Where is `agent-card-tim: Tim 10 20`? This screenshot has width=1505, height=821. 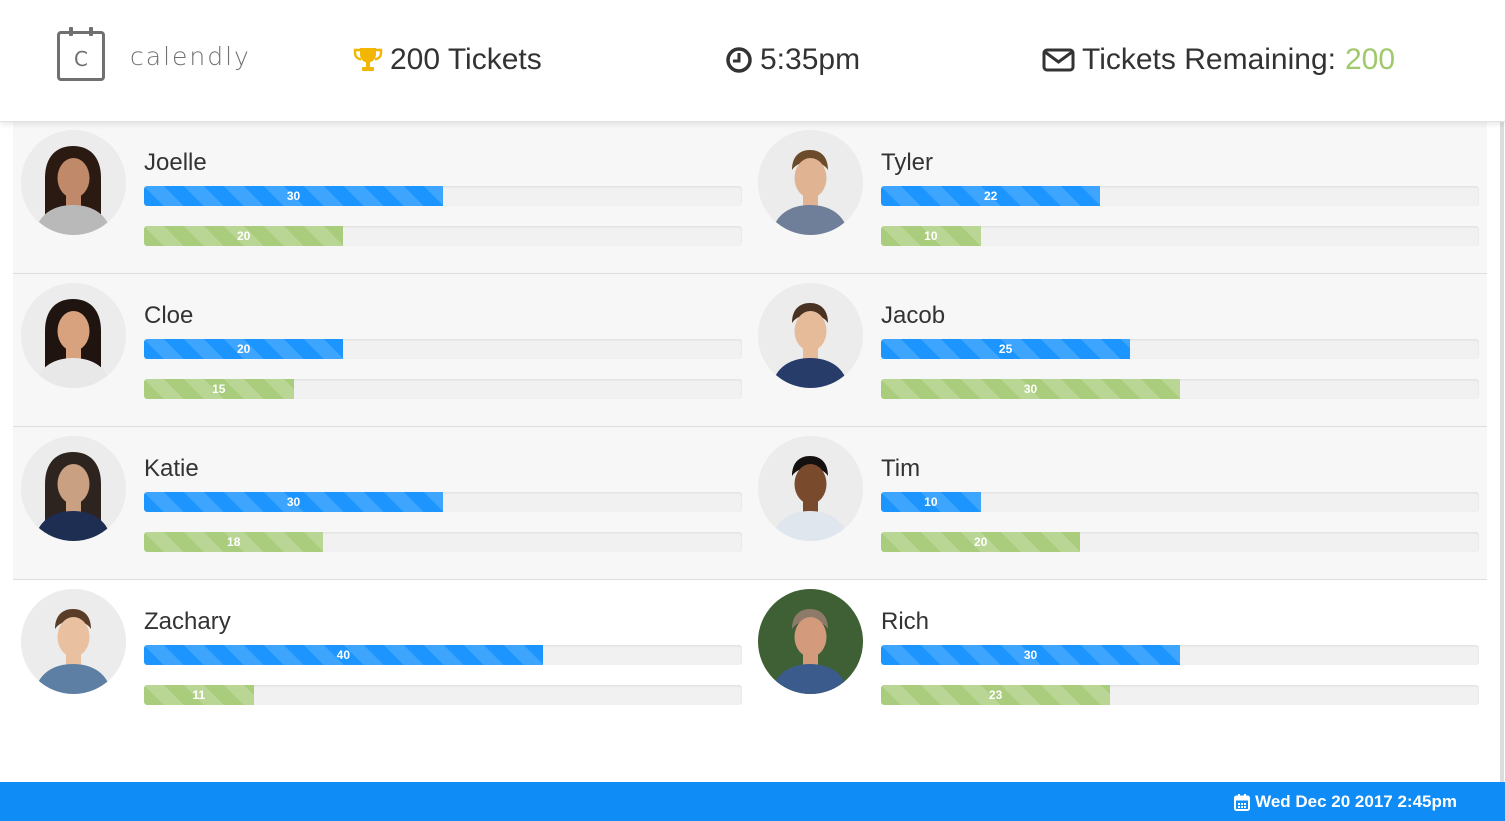
agent-card-tim: Tim 10 20 is located at coordinates (1123, 503).